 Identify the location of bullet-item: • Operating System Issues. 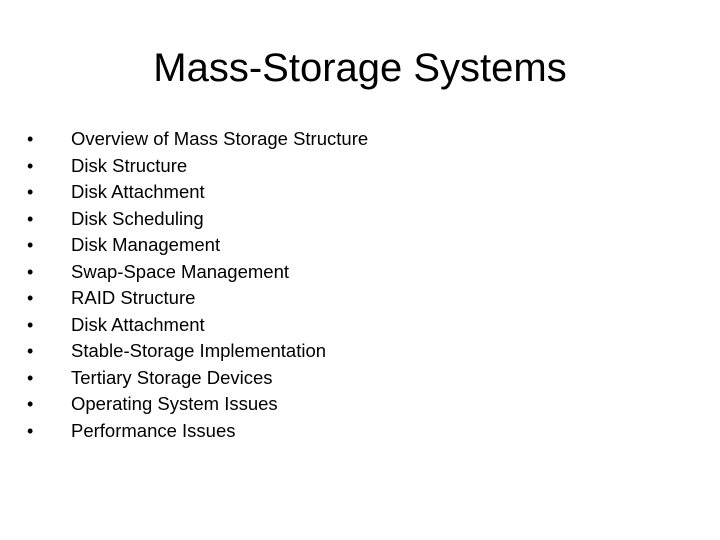
(197, 404).